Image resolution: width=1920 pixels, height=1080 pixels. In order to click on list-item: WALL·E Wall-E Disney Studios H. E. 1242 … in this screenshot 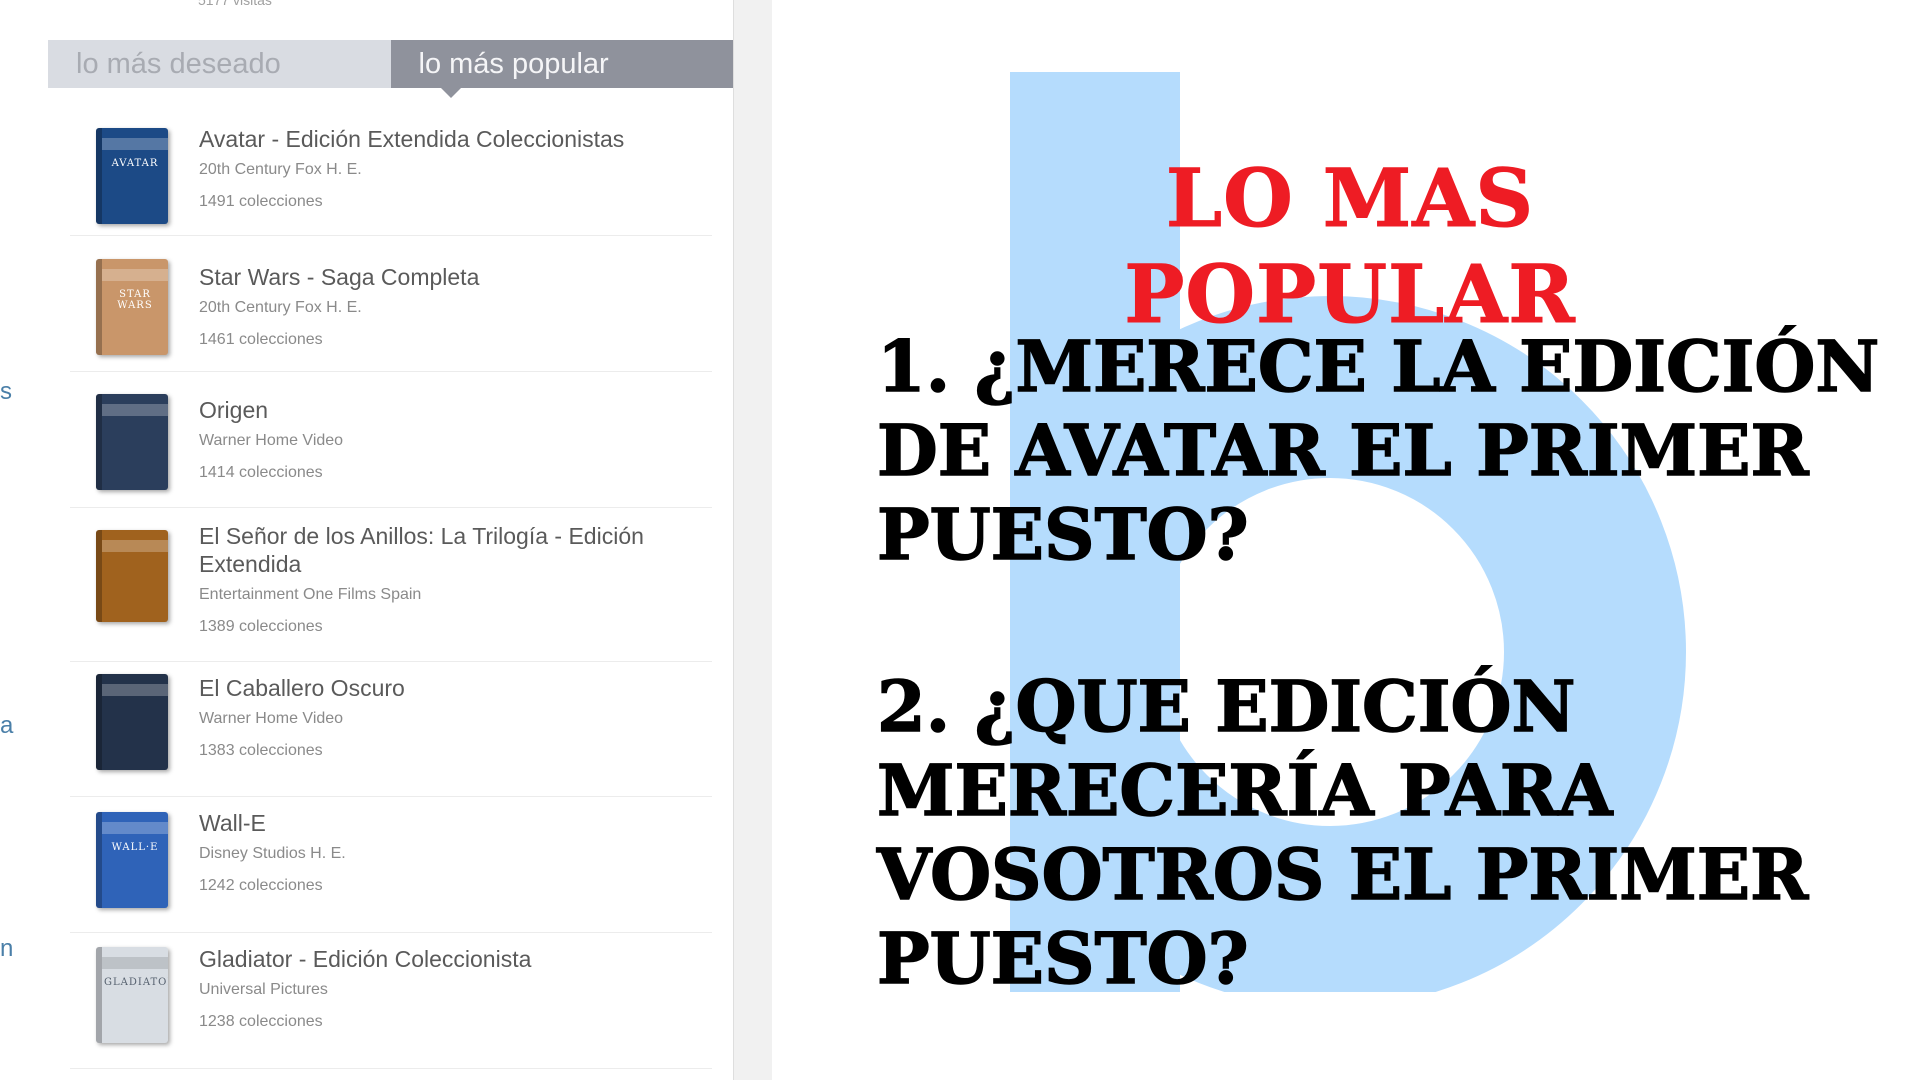, I will do `click(391, 865)`.